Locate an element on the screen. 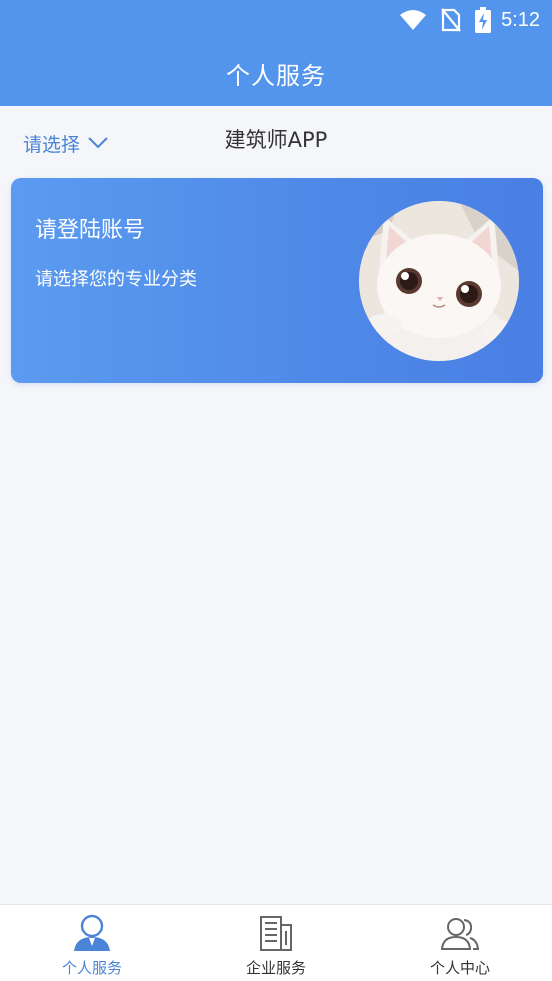 The image size is (552, 981). app-name: 建筑师APP is located at coordinates (276, 140).